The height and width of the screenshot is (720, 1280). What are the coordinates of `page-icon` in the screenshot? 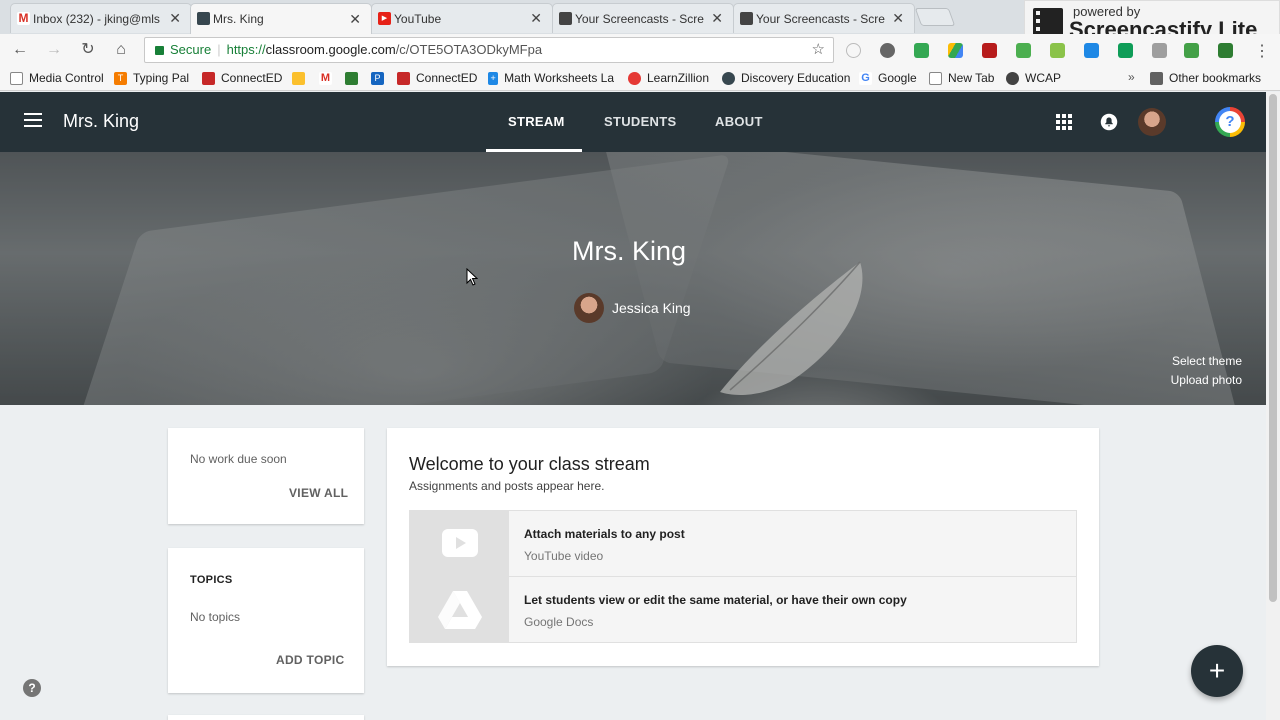 It's located at (935, 78).